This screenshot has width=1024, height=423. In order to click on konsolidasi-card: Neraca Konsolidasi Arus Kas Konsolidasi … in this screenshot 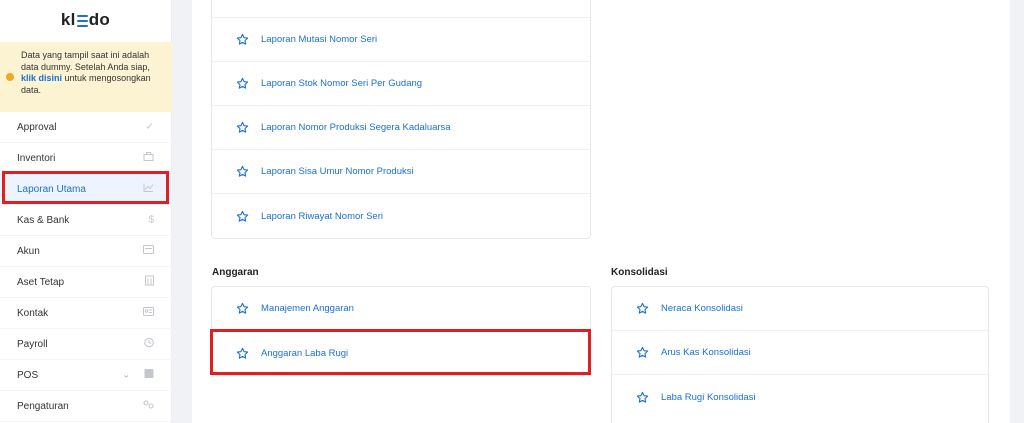, I will do `click(800, 354)`.